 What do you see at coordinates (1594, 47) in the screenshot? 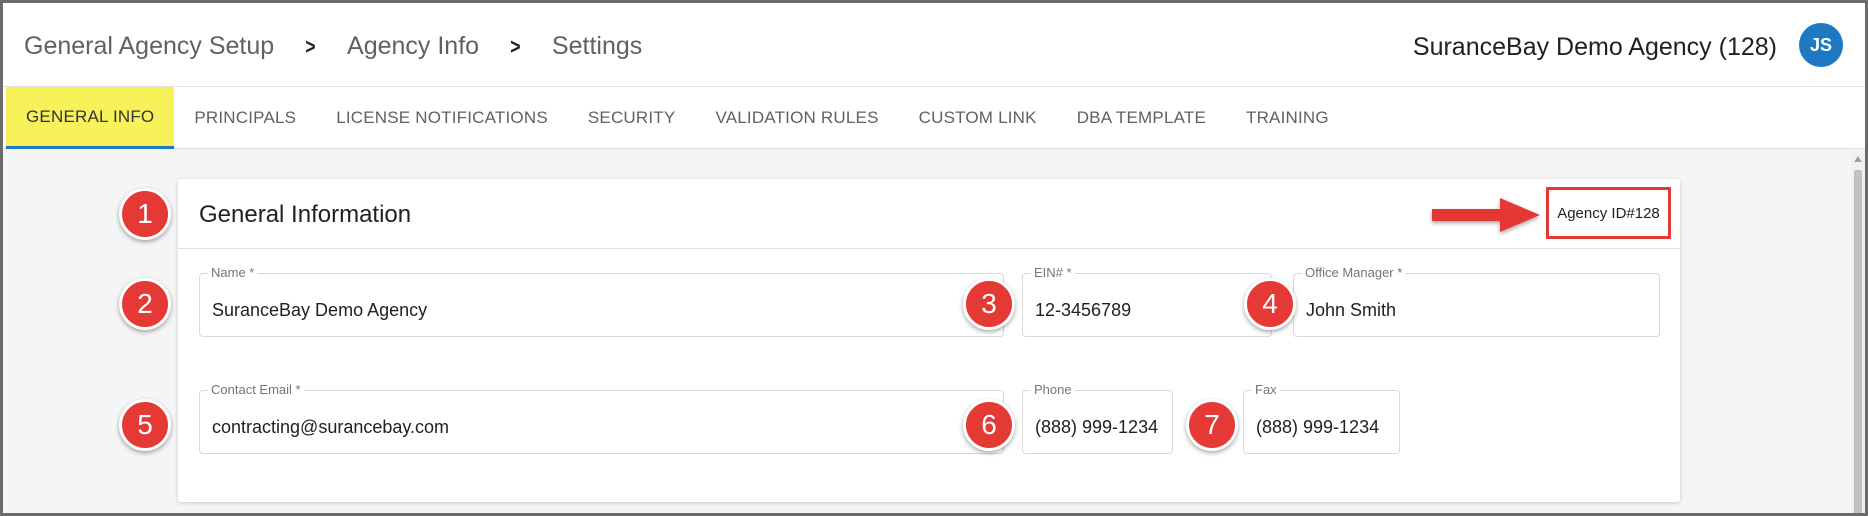
I see `agency-title: SuranceBay Demo Agency (128)` at bounding box center [1594, 47].